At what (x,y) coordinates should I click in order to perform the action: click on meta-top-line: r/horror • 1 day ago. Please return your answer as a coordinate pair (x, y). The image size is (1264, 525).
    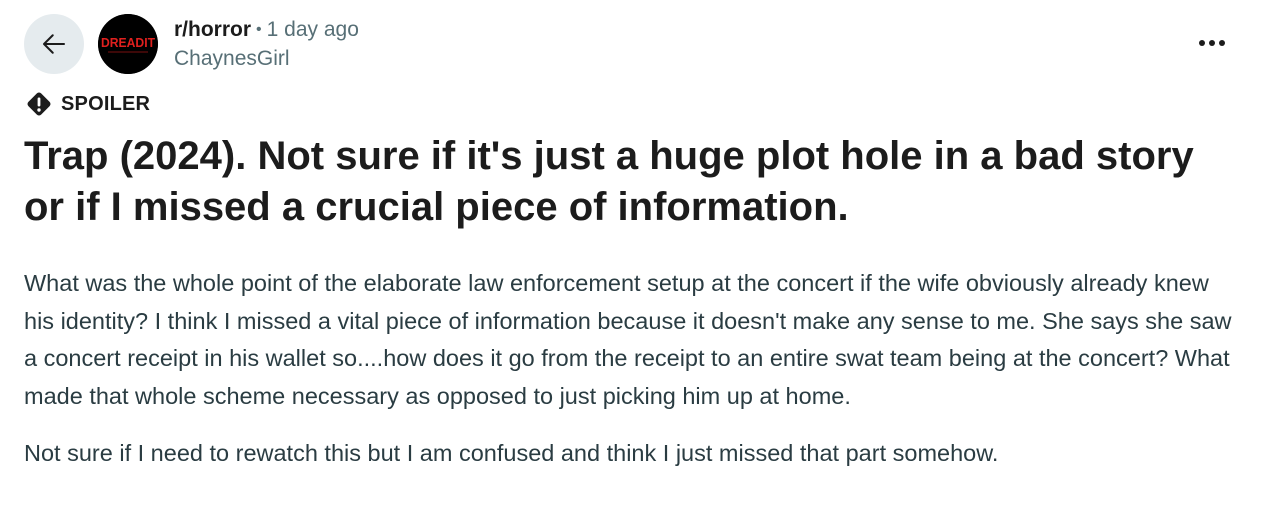
    Looking at the image, I should click on (266, 30).